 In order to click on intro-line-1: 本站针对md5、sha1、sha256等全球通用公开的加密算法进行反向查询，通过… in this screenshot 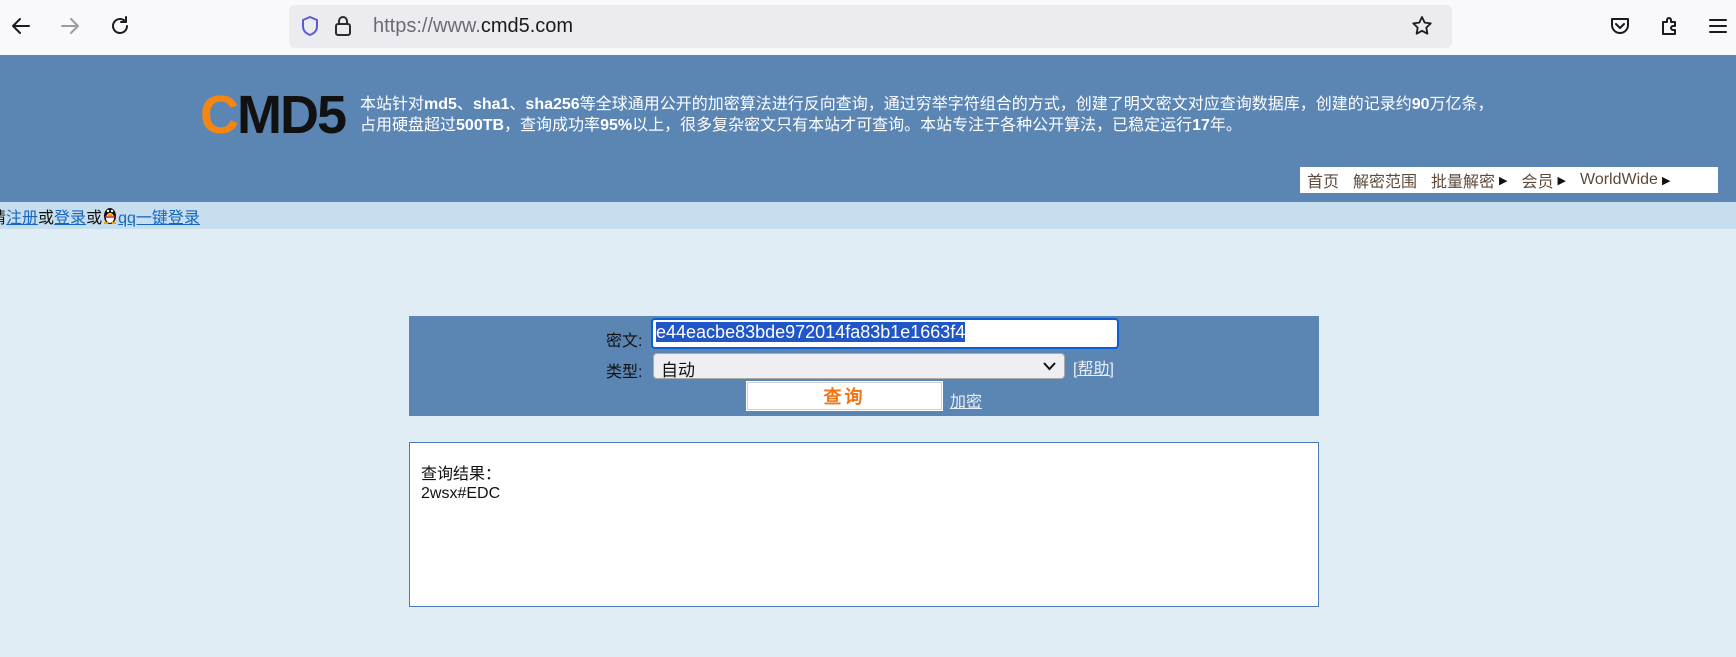, I will do `click(927, 104)`.